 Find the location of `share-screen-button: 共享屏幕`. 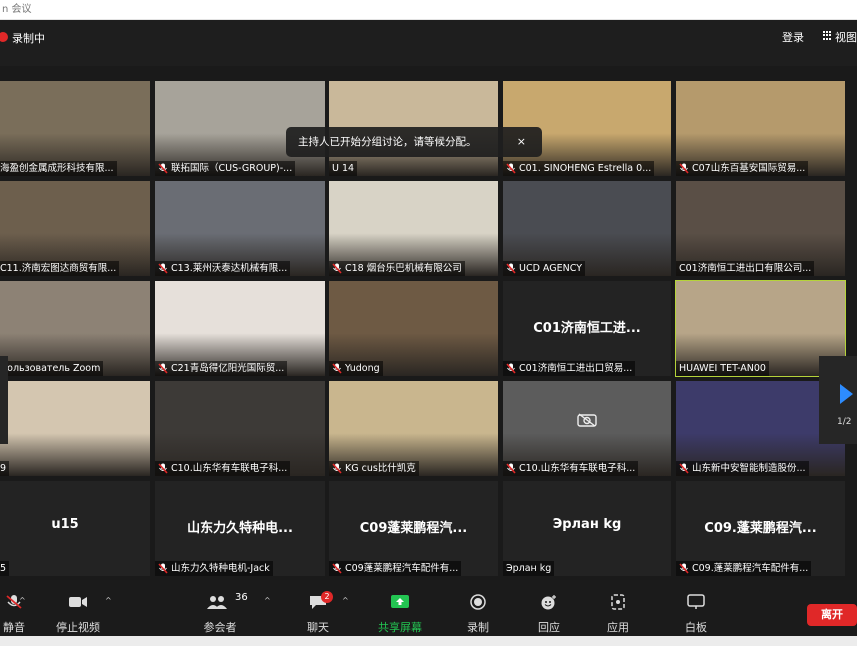

share-screen-button: 共享屏幕 is located at coordinates (400, 608).